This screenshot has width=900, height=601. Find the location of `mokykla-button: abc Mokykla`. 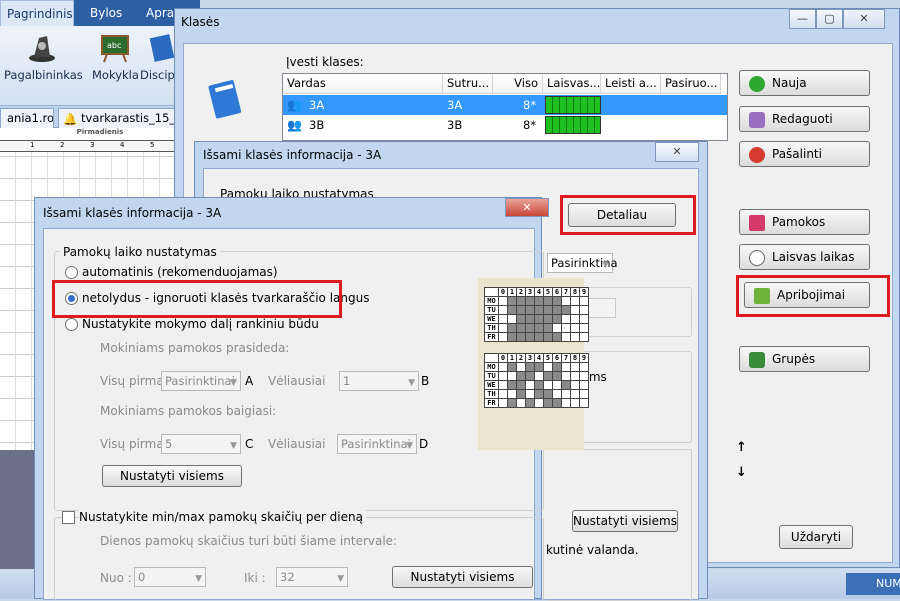

mokykla-button: abc Mokykla is located at coordinates (115, 57).